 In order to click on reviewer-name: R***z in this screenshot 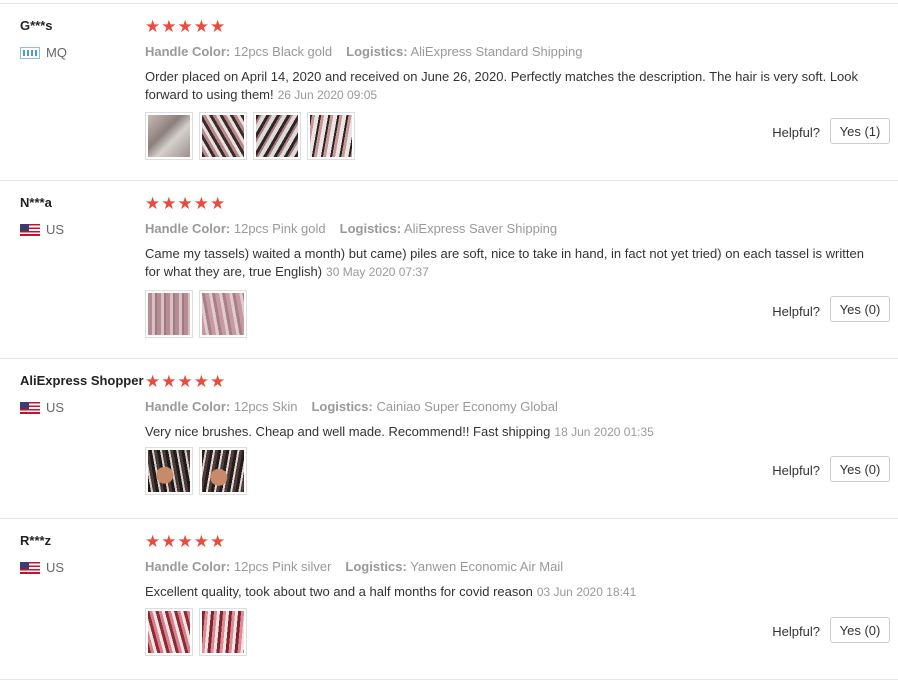, I will do `click(36, 540)`.